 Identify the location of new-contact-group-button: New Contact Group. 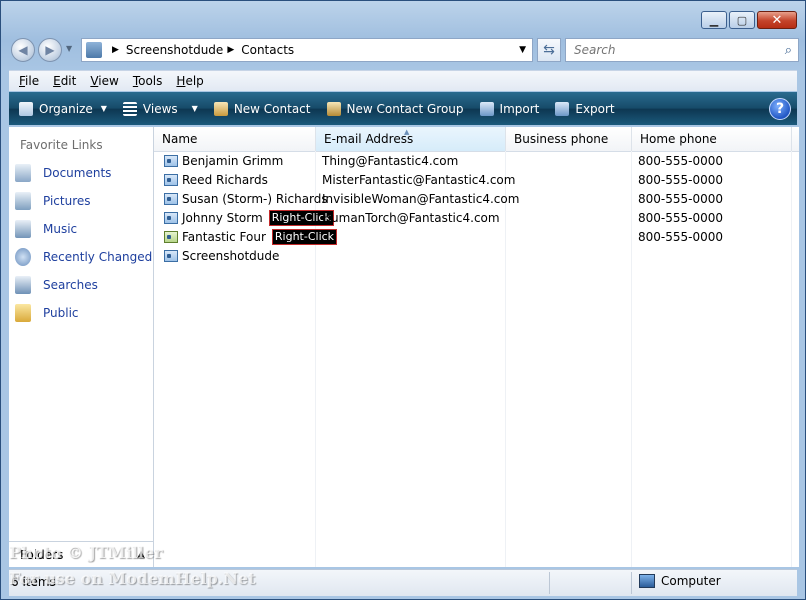
(395, 108).